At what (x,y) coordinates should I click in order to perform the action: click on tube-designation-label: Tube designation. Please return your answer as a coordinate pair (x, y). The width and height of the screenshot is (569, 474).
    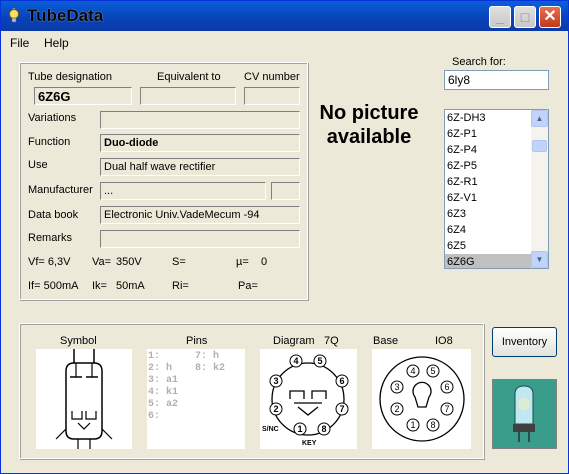
    Looking at the image, I should click on (70, 77).